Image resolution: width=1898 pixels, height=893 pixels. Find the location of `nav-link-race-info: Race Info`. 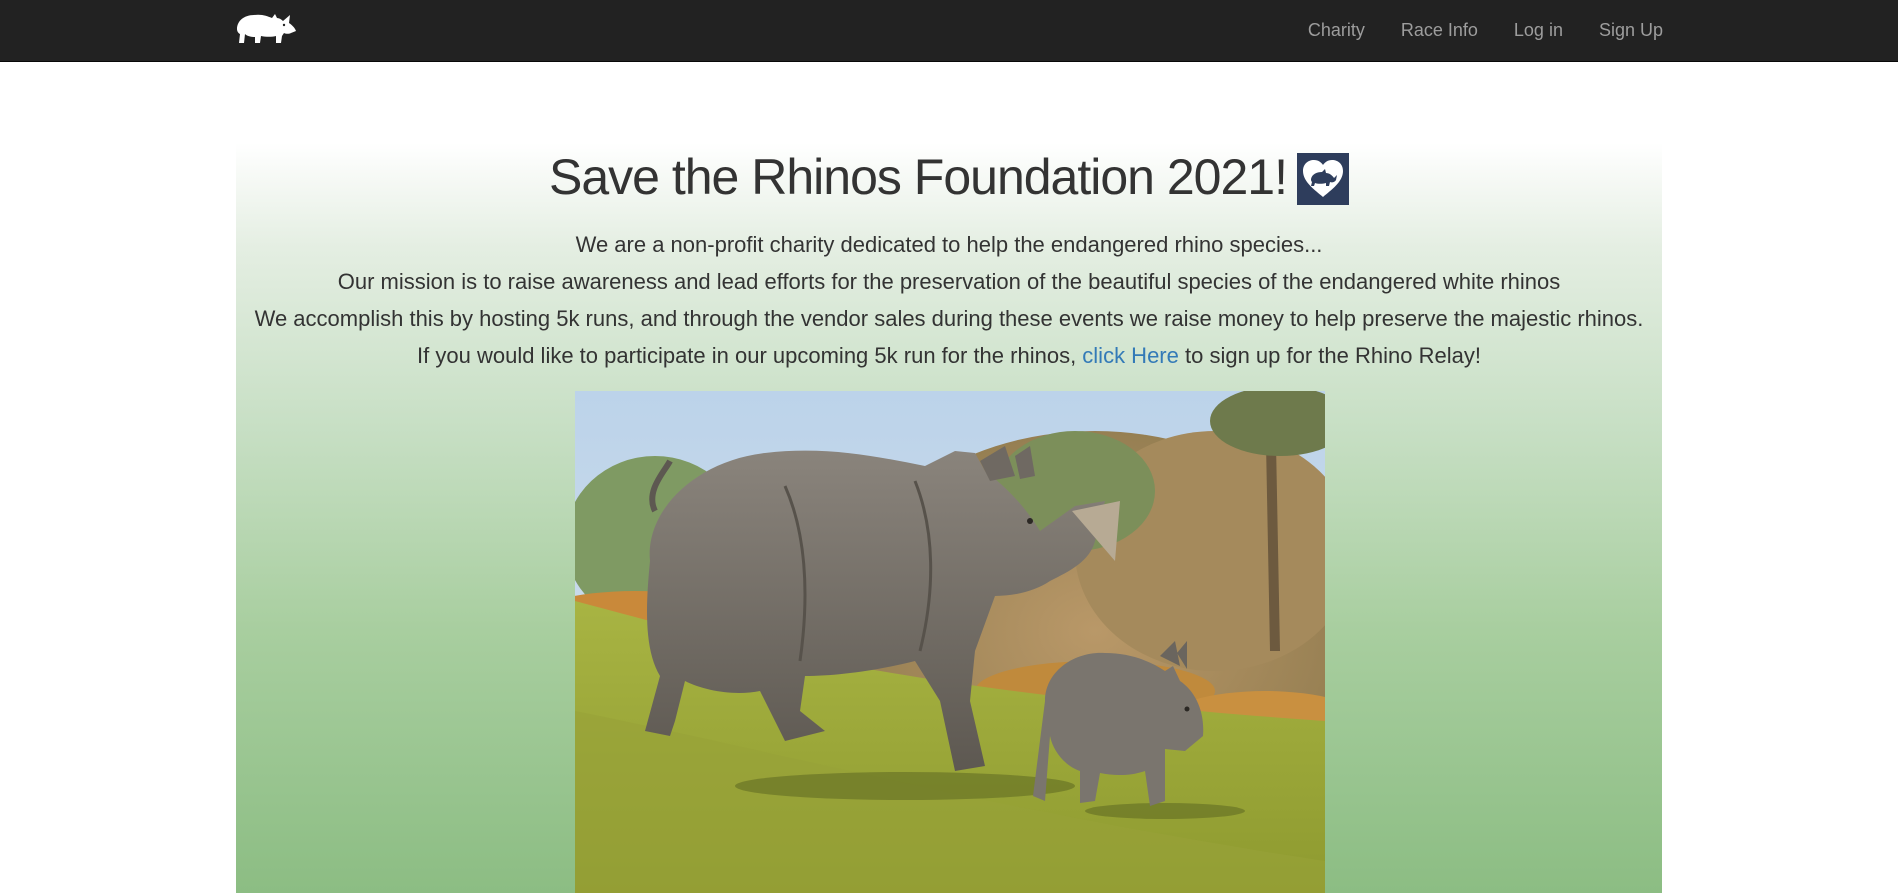

nav-link-race-info: Race Info is located at coordinates (1439, 30).